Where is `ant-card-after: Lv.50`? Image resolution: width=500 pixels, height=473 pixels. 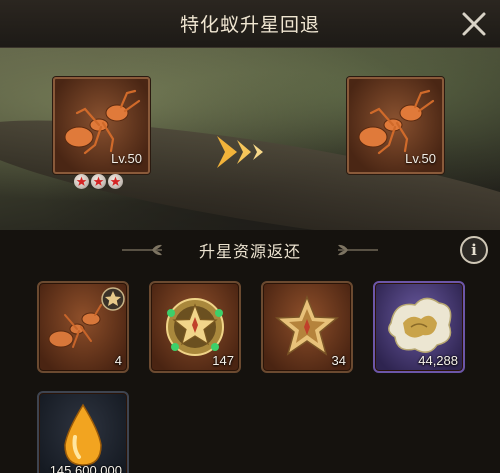
ant-card-after: Lv.50 is located at coordinates (395, 125).